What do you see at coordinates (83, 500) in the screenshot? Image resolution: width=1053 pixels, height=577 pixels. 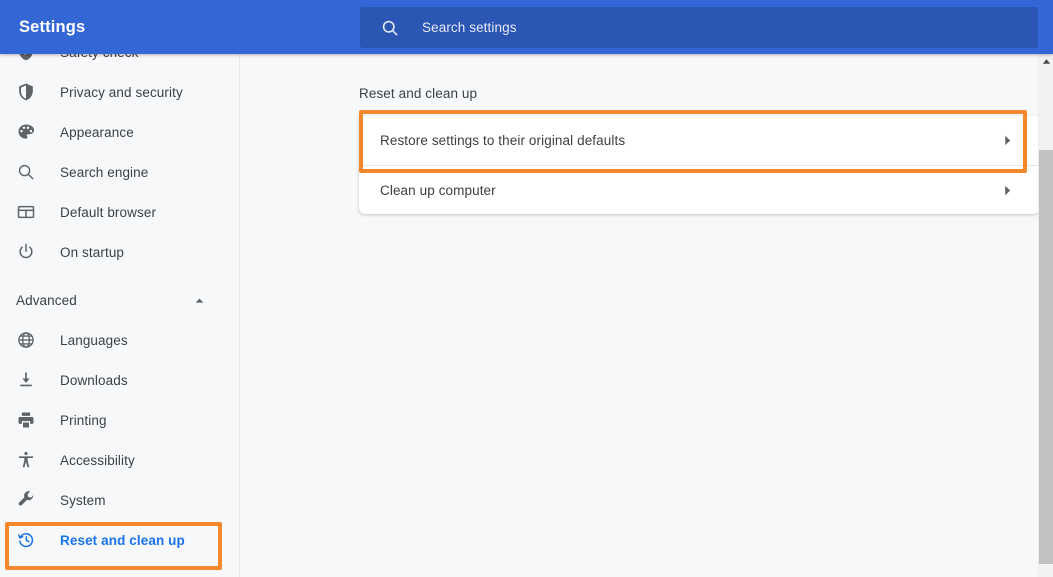 I see `sidebar-item-label: System` at bounding box center [83, 500].